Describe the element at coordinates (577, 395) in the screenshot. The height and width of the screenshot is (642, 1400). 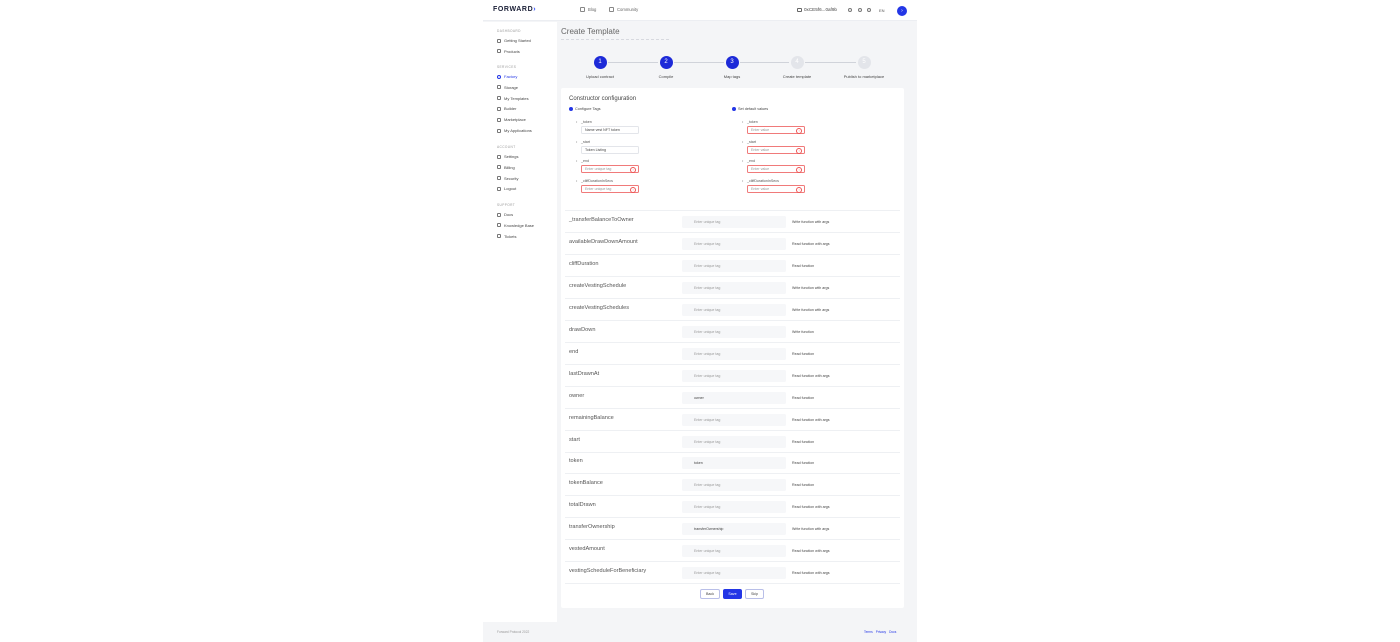
I see `function-name: owner` at that location.